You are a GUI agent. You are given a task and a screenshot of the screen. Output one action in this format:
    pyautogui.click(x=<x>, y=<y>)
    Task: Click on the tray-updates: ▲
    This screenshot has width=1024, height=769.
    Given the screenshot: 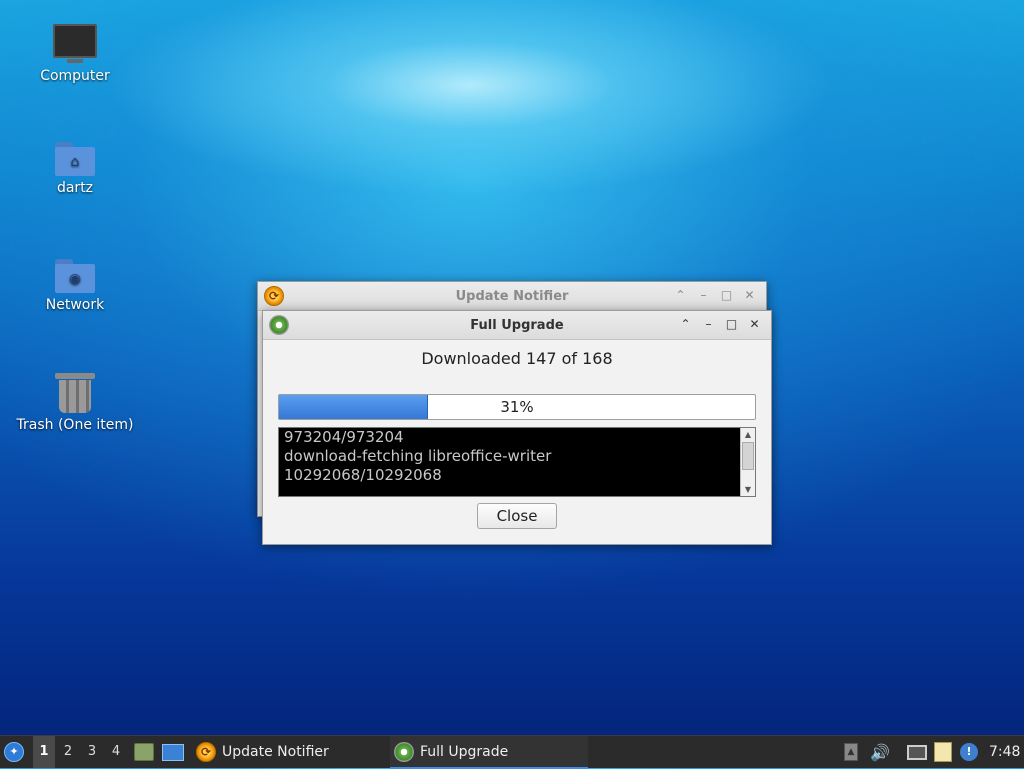 What is the action you would take?
    pyautogui.click(x=851, y=752)
    